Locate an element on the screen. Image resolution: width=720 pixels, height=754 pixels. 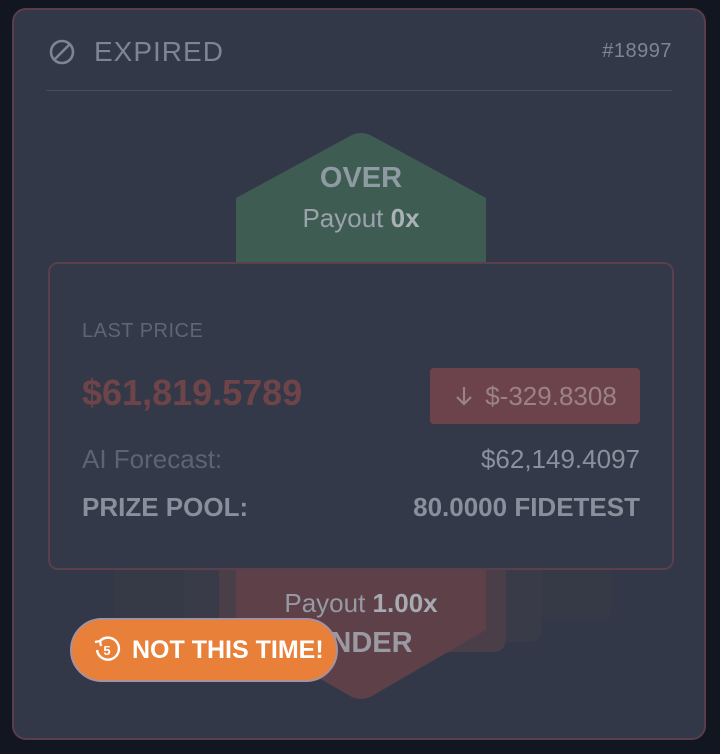
under-payout-value: 1.00x is located at coordinates (405, 603).